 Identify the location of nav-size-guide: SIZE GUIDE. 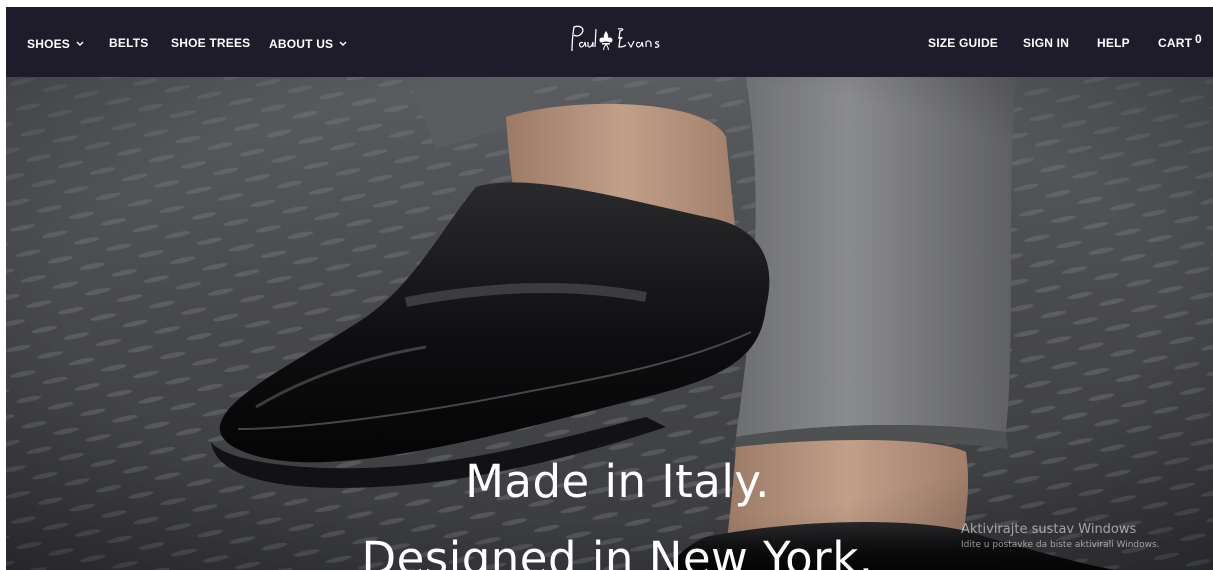
(963, 43).